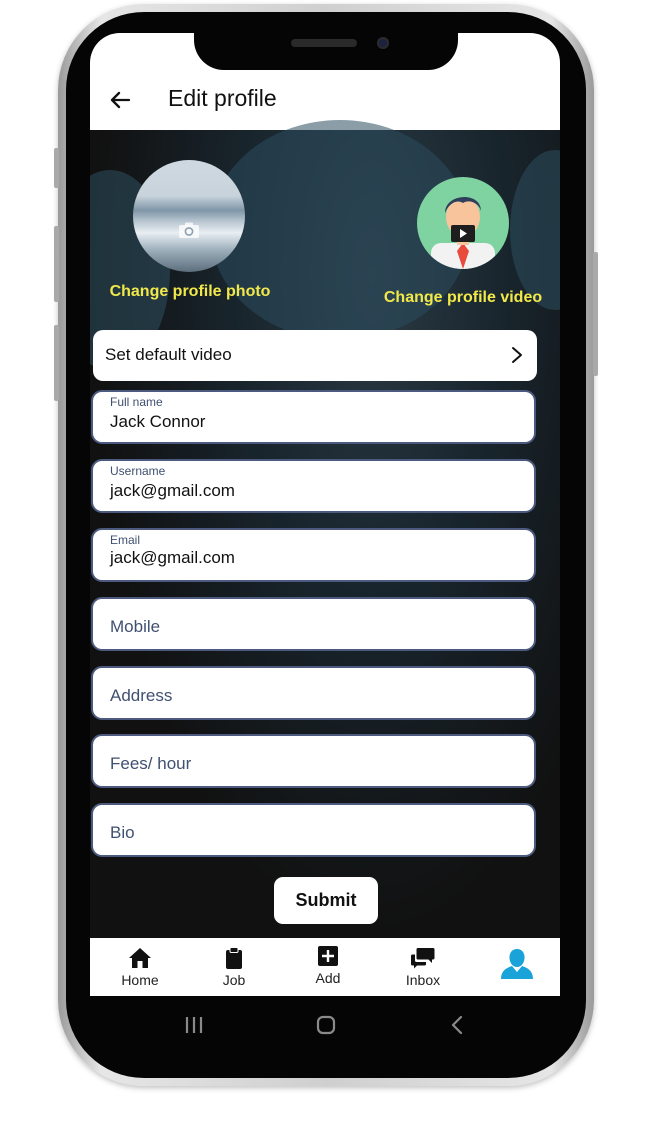 The height and width of the screenshot is (1122, 652). I want to click on clipboard-icon, so click(234, 958).